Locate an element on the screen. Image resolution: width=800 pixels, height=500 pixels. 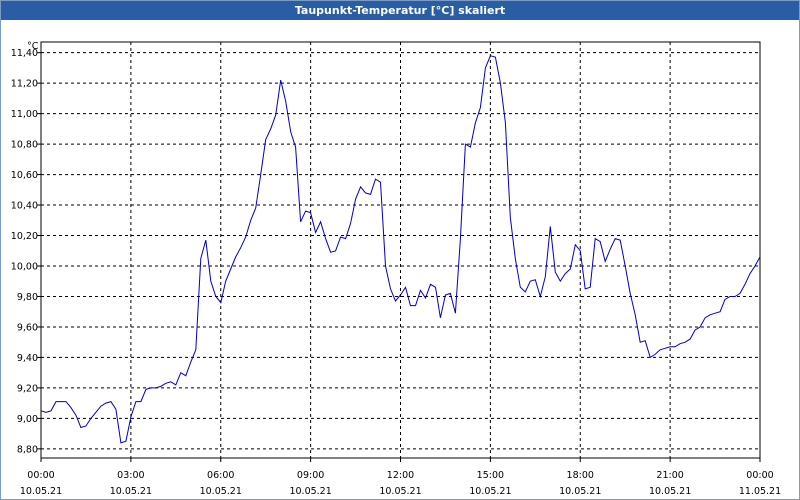
y-tick-label: 9,60 is located at coordinates (27, 327).